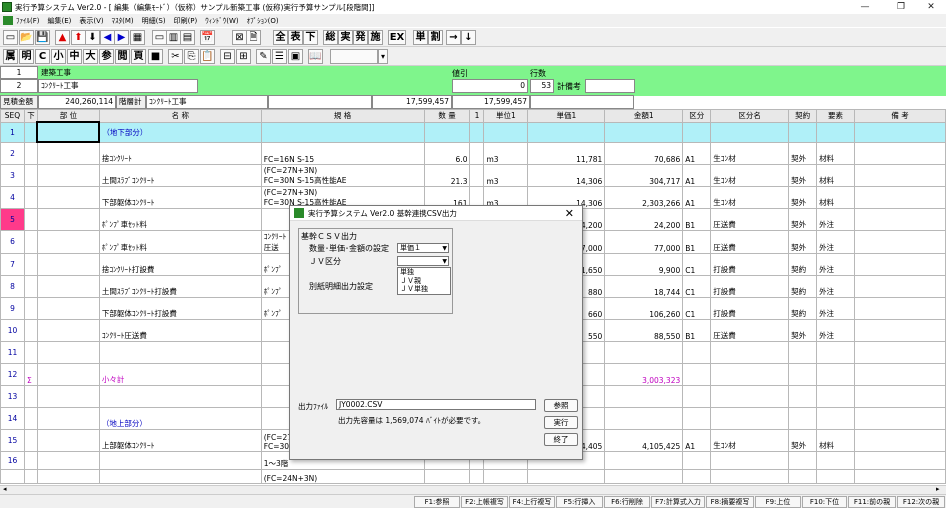 This screenshot has height=508, width=946. I want to click on function-key-1: F2:上帳複写, so click(484, 502).